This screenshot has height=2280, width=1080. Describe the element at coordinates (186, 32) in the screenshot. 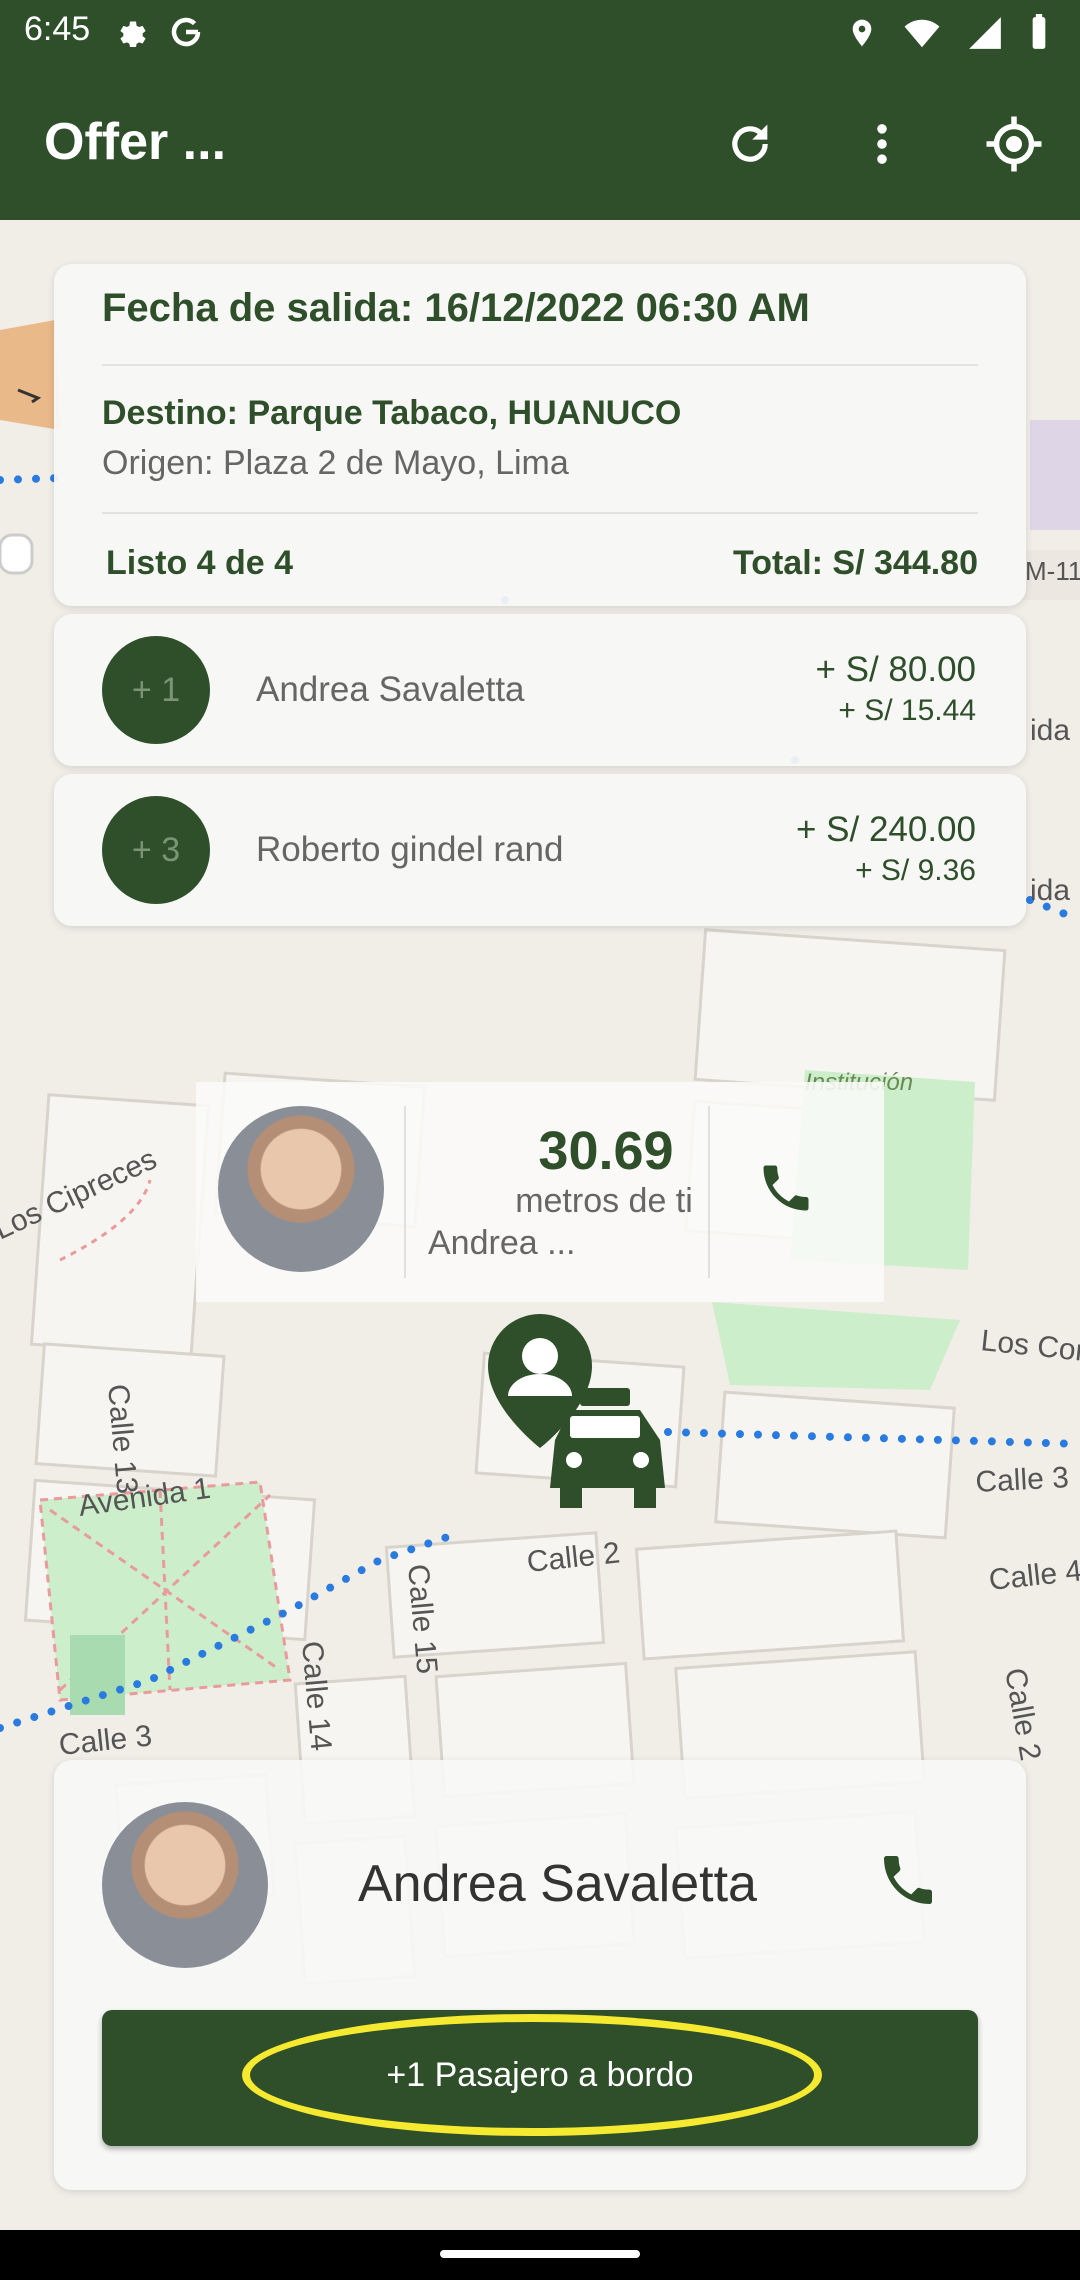

I see `google-icon` at that location.